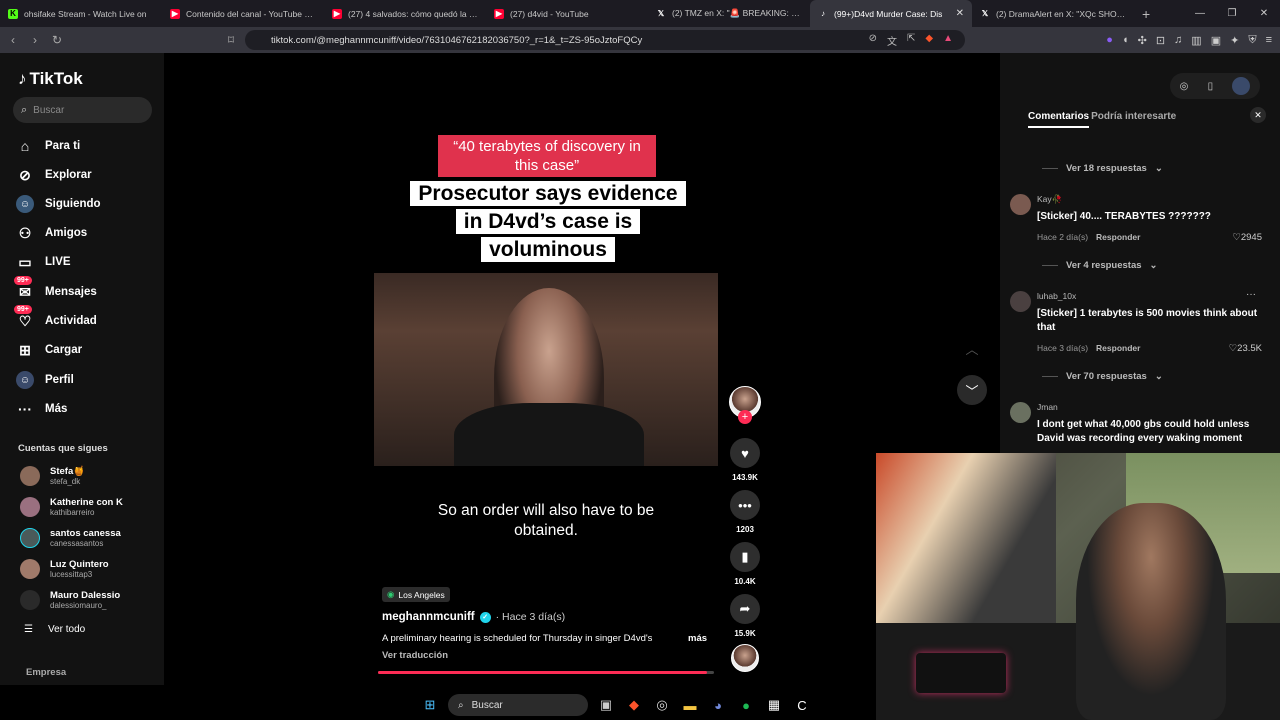  Describe the element at coordinates (1245, 348) in the screenshot. I see `comment-like-button: ♡23.5K` at that location.